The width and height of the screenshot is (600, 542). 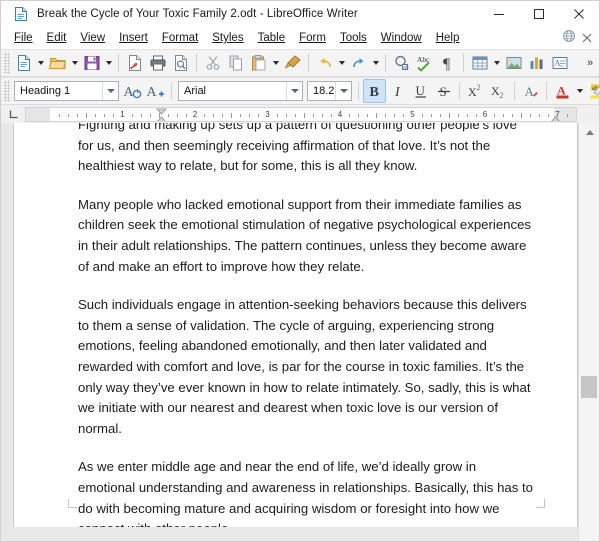 I want to click on highlight-color-button: ab, so click(x=592, y=91).